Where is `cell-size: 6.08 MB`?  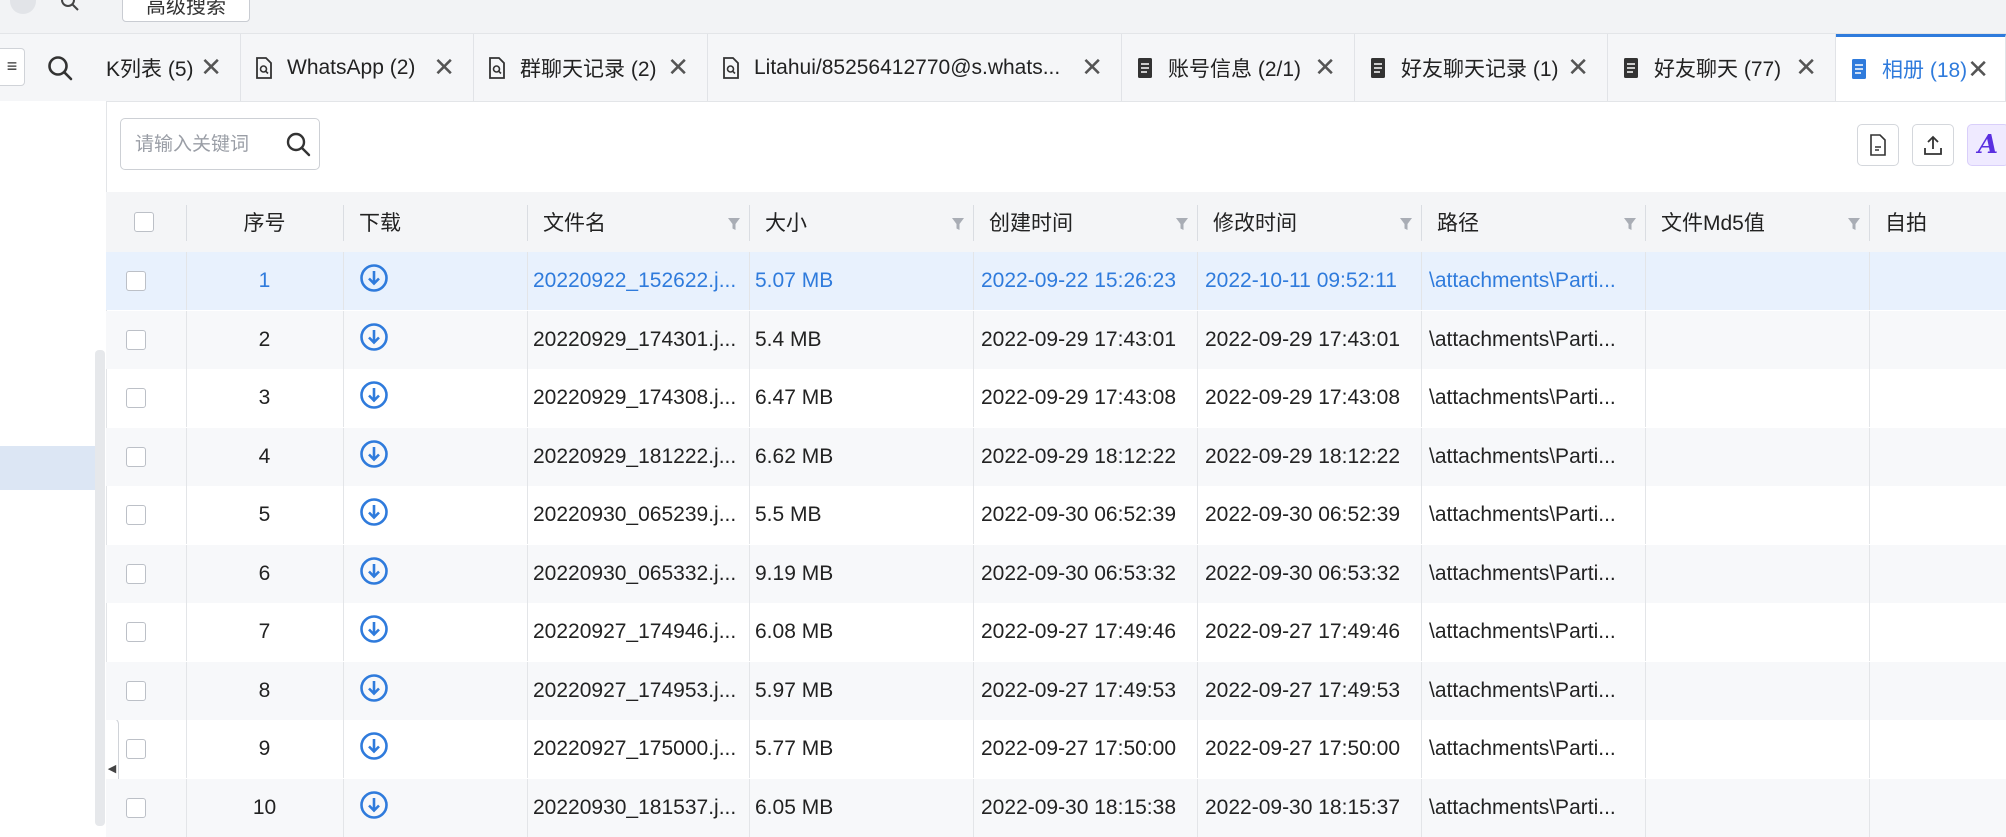 cell-size: 6.08 MB is located at coordinates (794, 631).